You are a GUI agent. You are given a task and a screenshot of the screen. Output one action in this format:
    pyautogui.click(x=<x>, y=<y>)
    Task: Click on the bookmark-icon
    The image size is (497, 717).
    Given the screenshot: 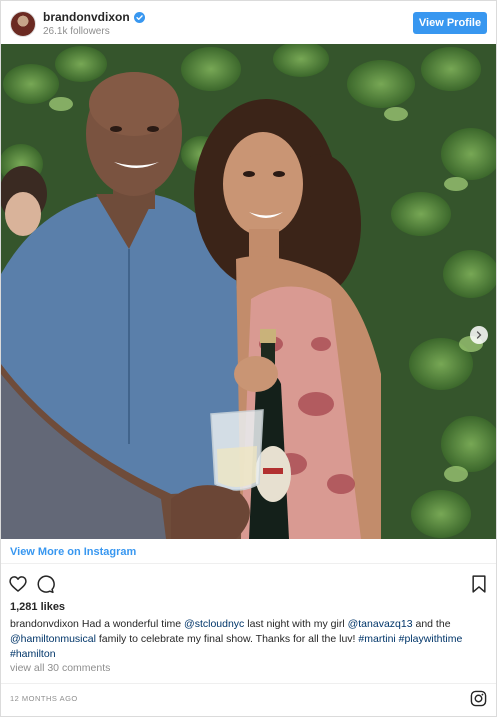 What is the action you would take?
    pyautogui.click(x=479, y=584)
    